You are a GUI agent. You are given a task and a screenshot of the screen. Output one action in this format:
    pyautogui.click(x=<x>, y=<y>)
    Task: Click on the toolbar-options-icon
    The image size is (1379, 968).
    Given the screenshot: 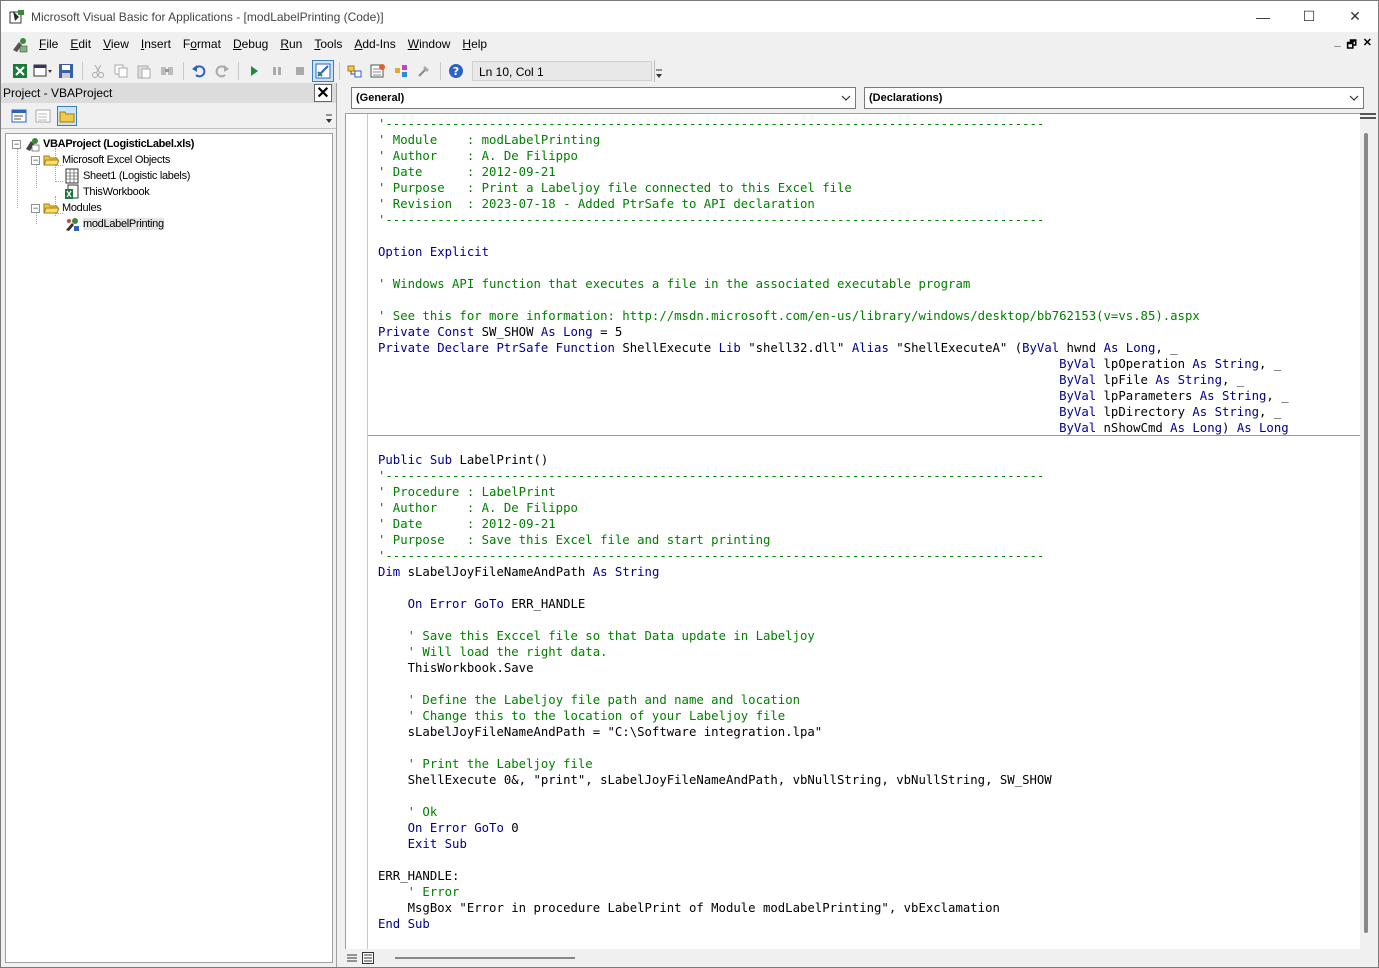 What is the action you would take?
    pyautogui.click(x=658, y=70)
    